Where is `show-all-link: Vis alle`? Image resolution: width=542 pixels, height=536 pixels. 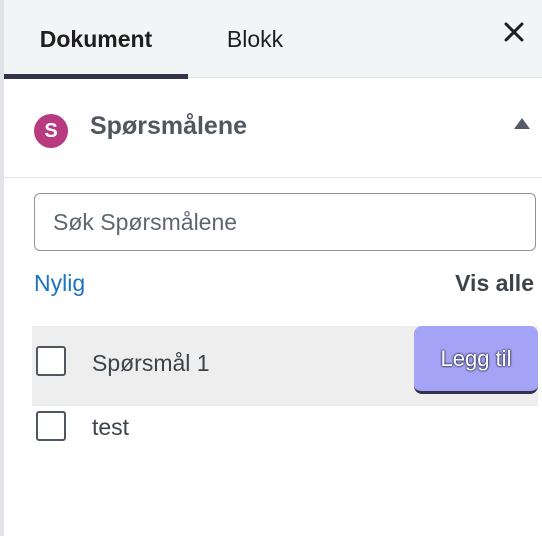
show-all-link: Vis alle is located at coordinates (494, 283).